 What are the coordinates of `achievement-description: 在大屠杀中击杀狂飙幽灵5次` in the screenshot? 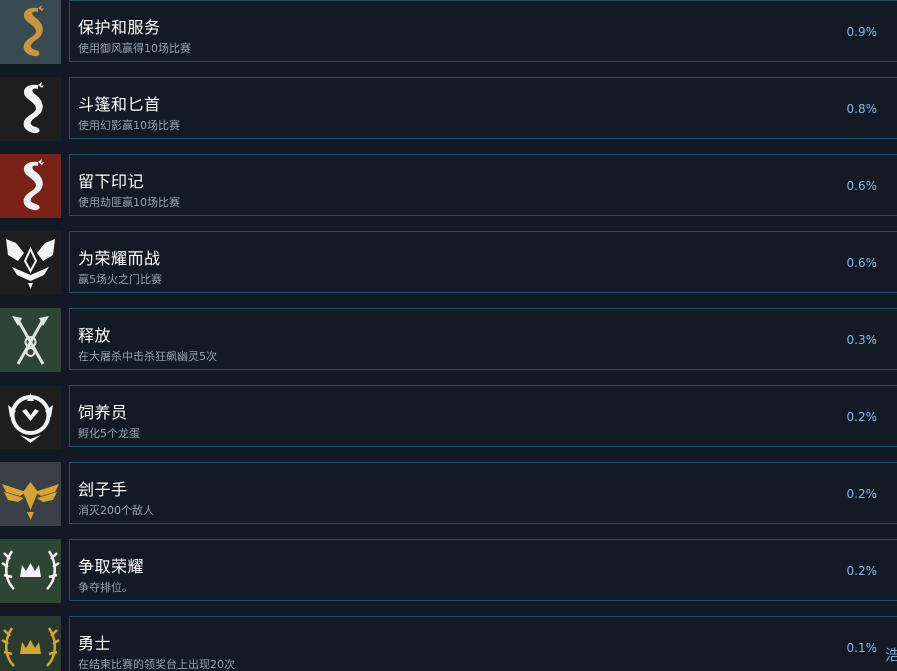 It's located at (147, 356).